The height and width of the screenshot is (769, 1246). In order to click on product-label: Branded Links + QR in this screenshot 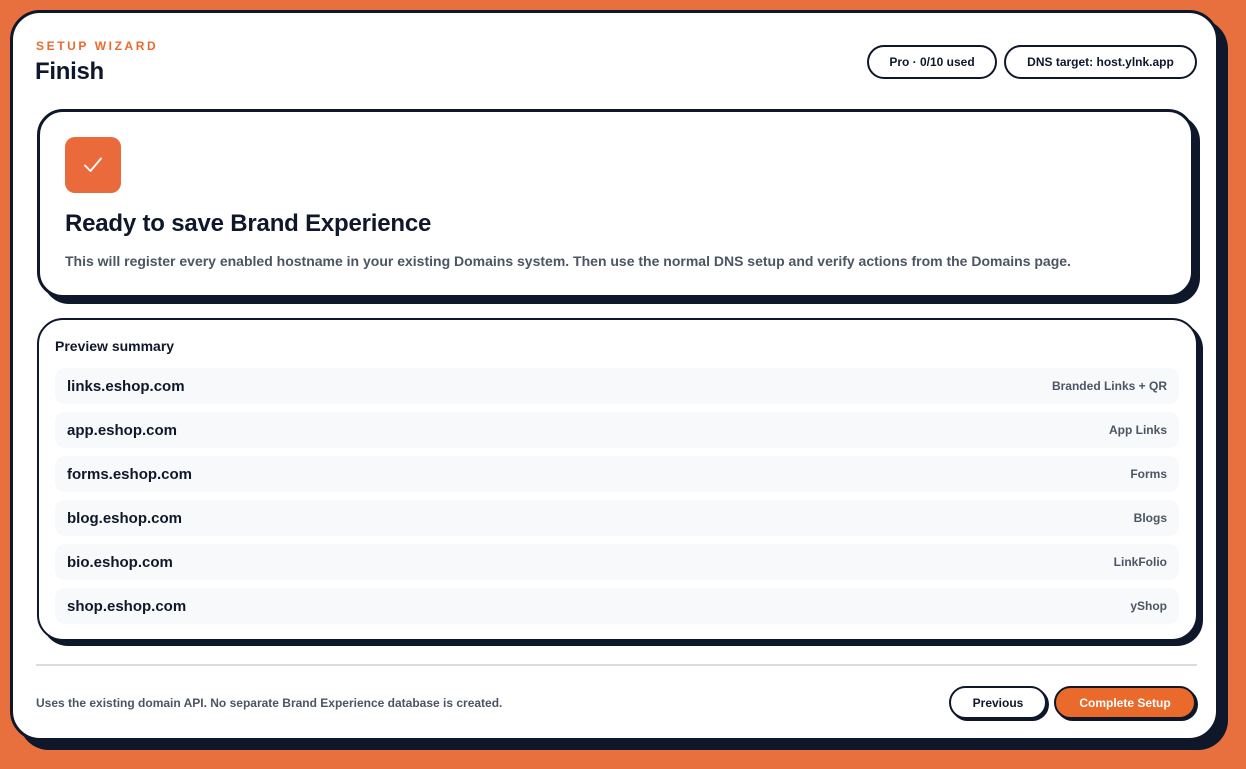, I will do `click(1109, 386)`.